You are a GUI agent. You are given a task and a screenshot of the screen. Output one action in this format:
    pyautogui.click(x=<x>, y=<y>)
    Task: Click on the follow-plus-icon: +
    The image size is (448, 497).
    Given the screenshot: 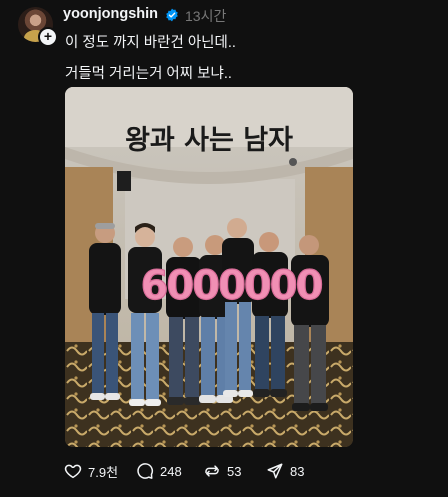 What is the action you would take?
    pyautogui.click(x=48, y=37)
    